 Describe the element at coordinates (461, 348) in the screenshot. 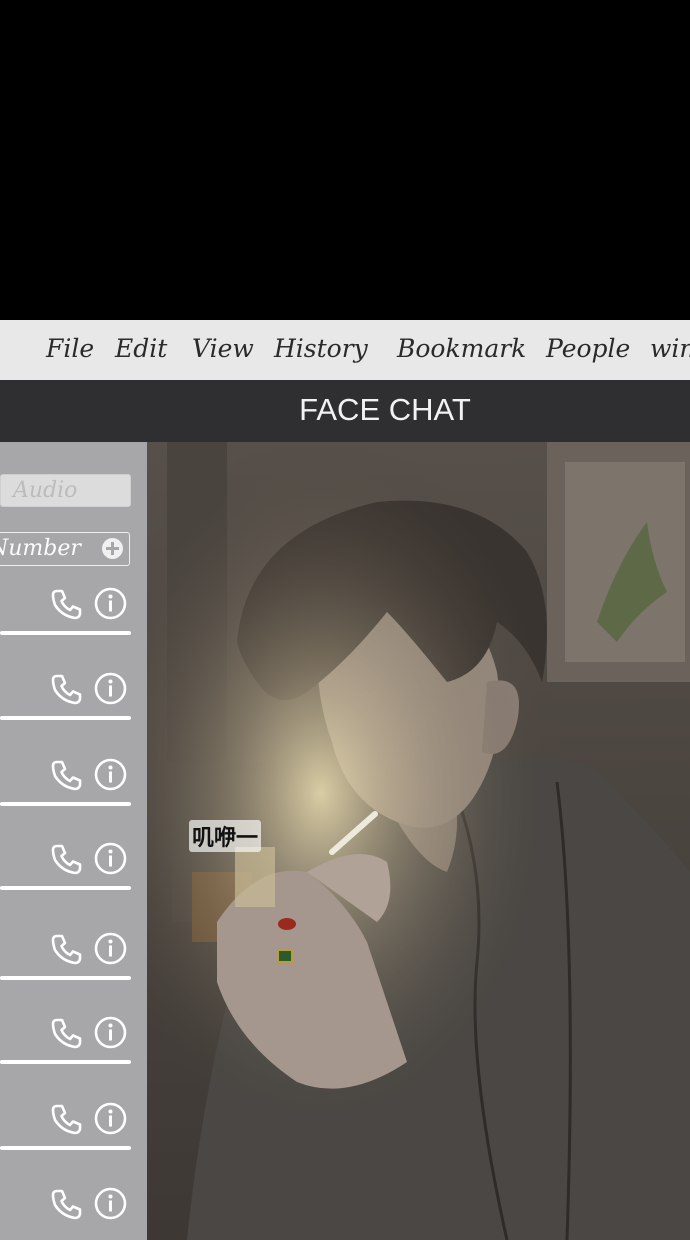

I see `menu-bookmark: Bookmark` at that location.